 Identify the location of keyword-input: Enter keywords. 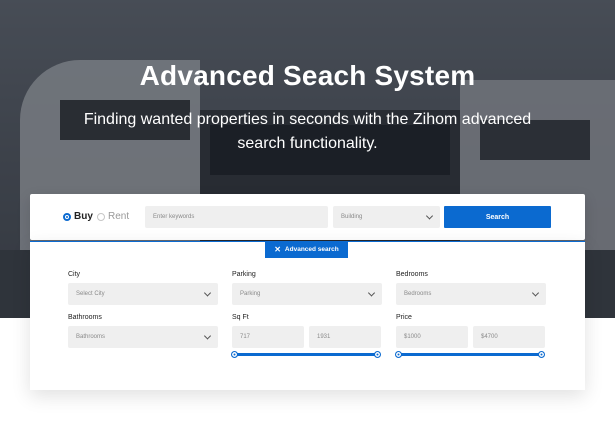
(236, 217).